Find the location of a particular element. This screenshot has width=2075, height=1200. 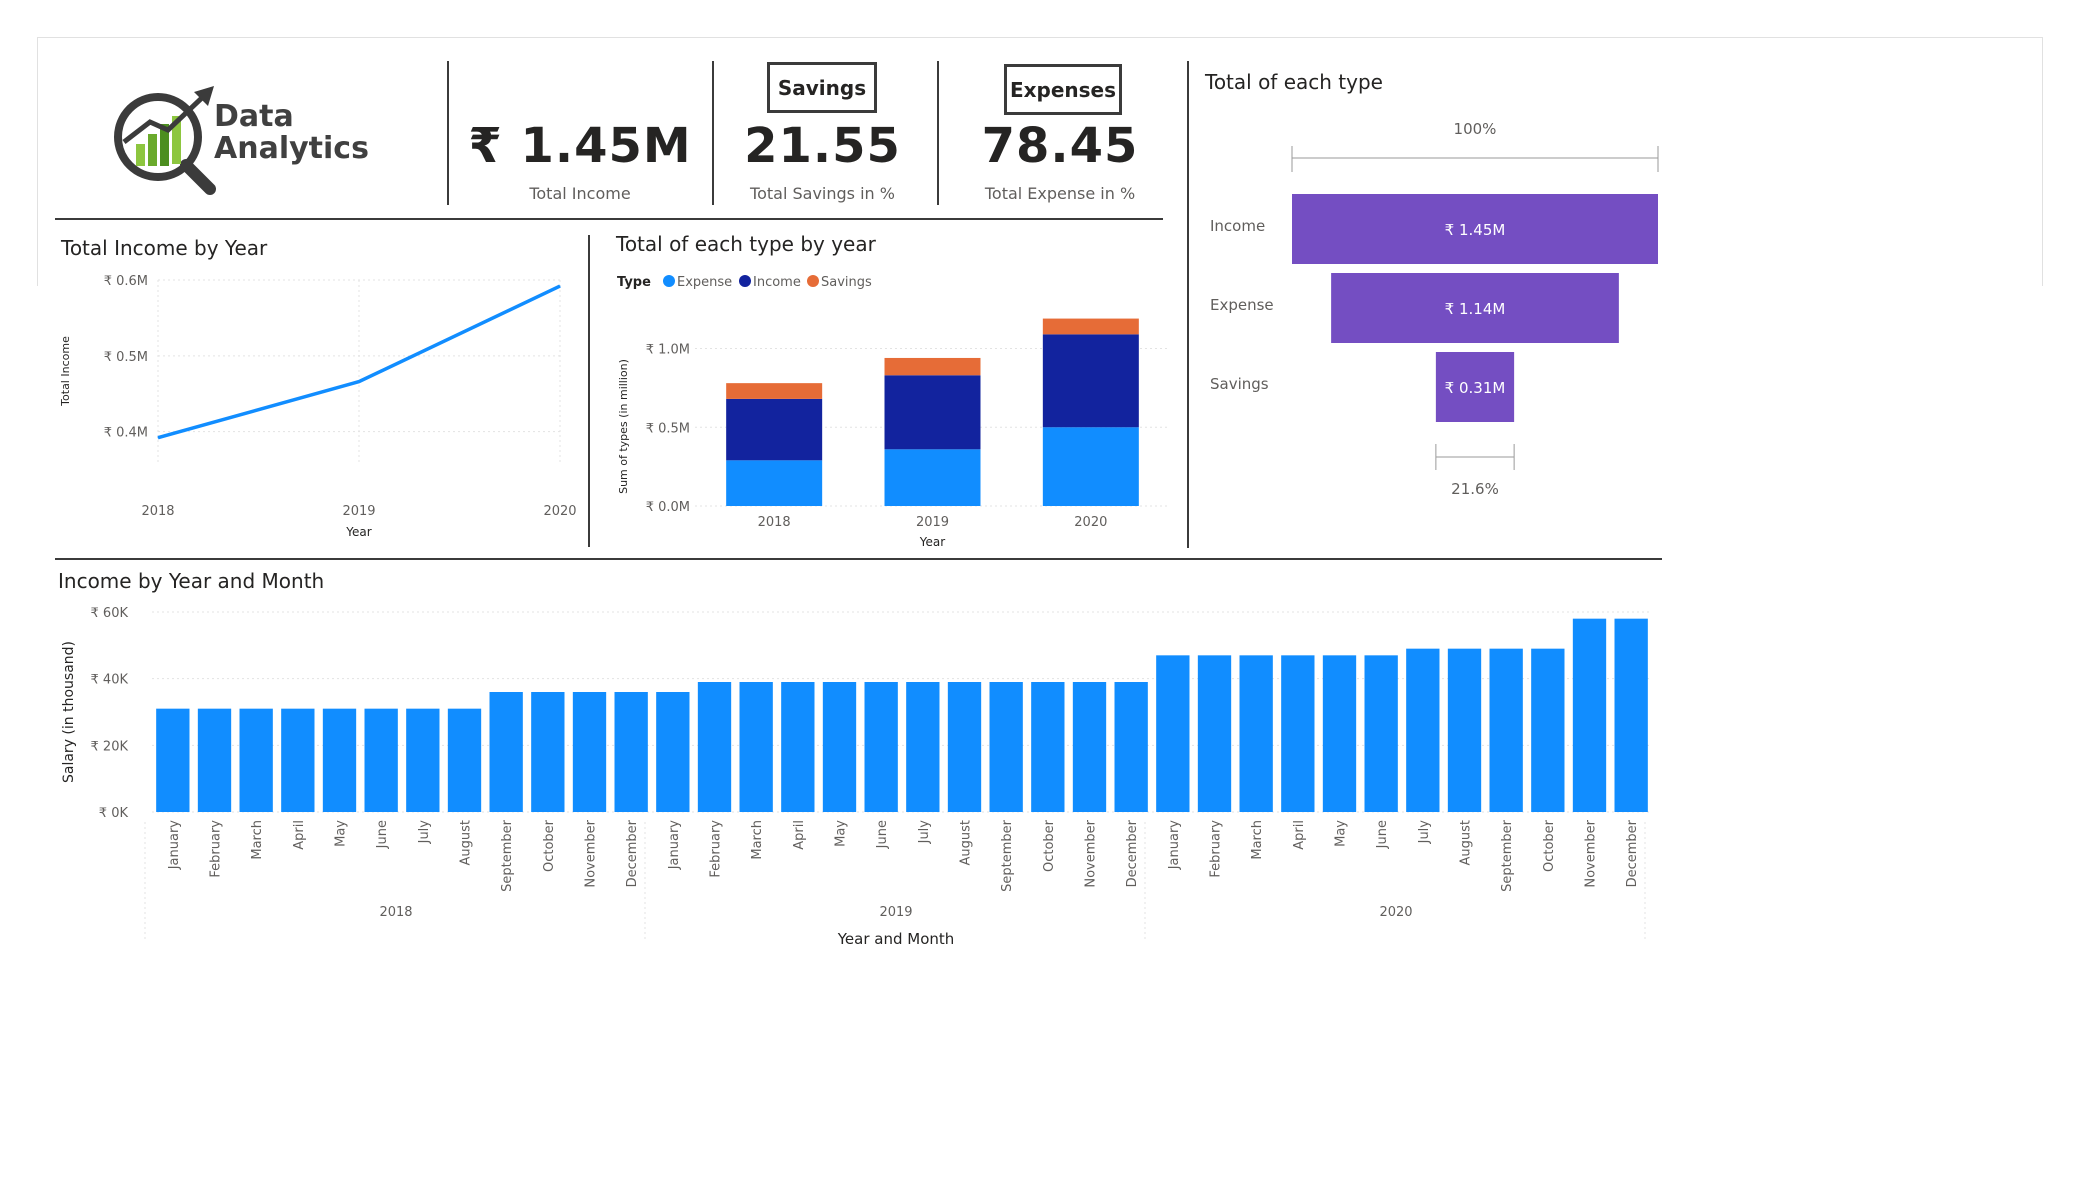

funnel-top-percent: 100% is located at coordinates (1475, 129).